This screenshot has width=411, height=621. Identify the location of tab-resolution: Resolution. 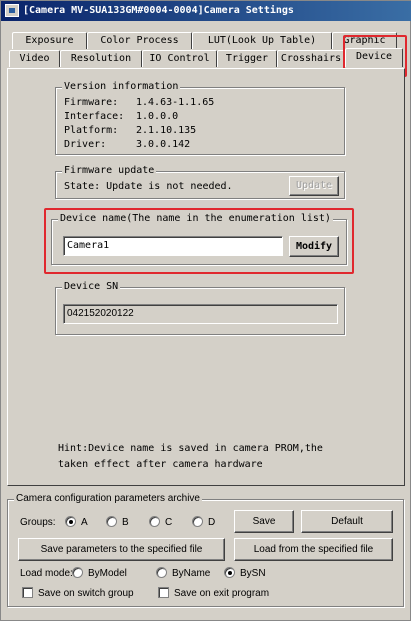
(101, 58).